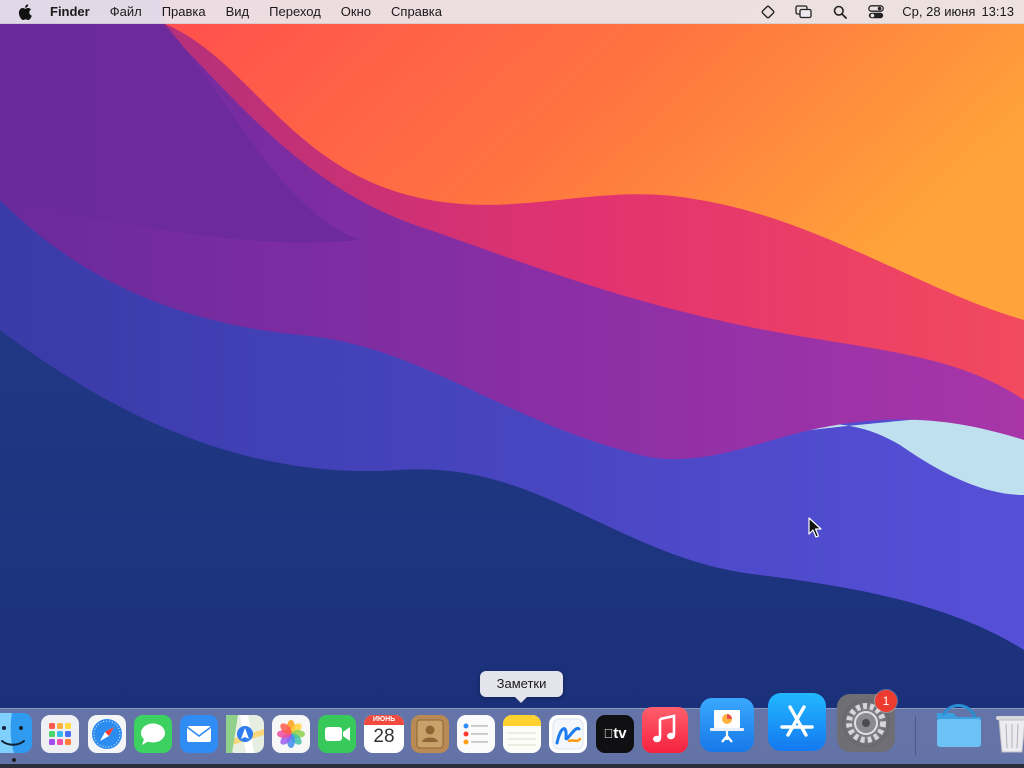  What do you see at coordinates (126, 12) in the screenshot?
I see `menu-file: Файл` at bounding box center [126, 12].